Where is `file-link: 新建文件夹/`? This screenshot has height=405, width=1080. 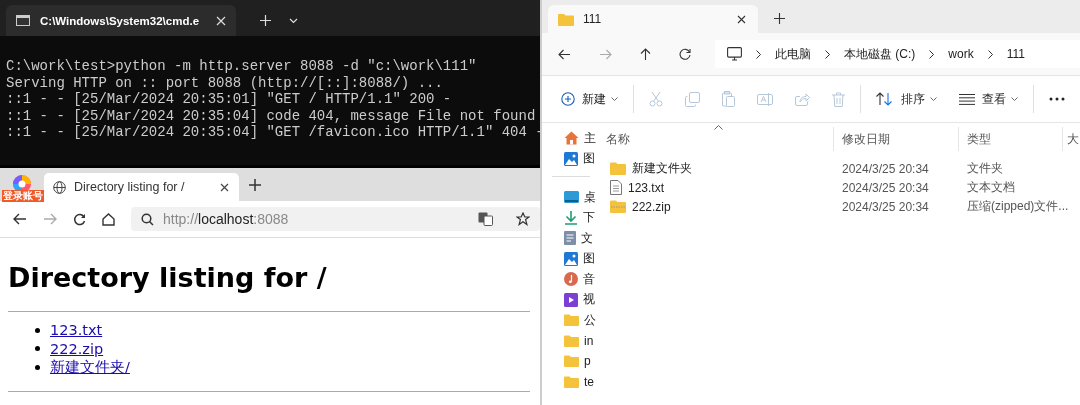
file-link: 新建文件夹/ is located at coordinates (90, 367).